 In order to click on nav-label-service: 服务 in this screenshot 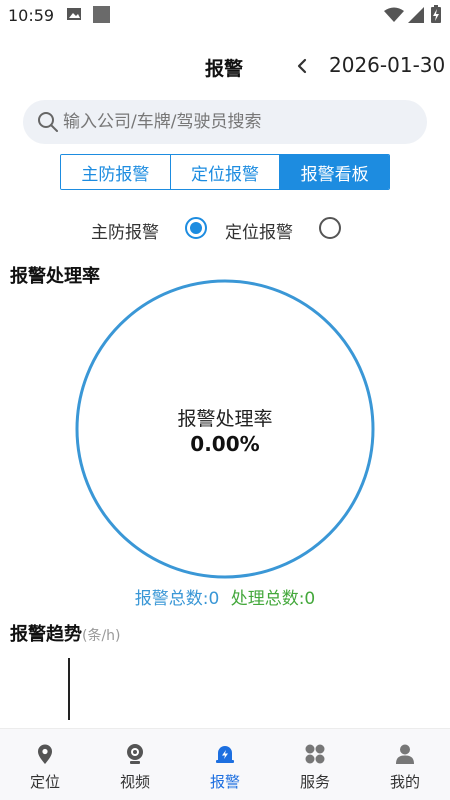, I will do `click(314, 782)`.